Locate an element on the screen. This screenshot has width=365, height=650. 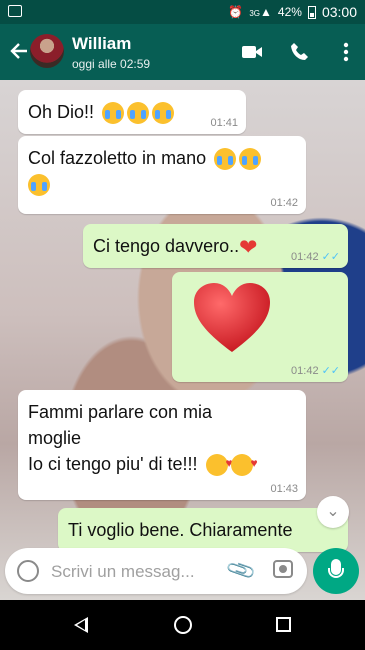
image-notification-icon is located at coordinates (15, 11).